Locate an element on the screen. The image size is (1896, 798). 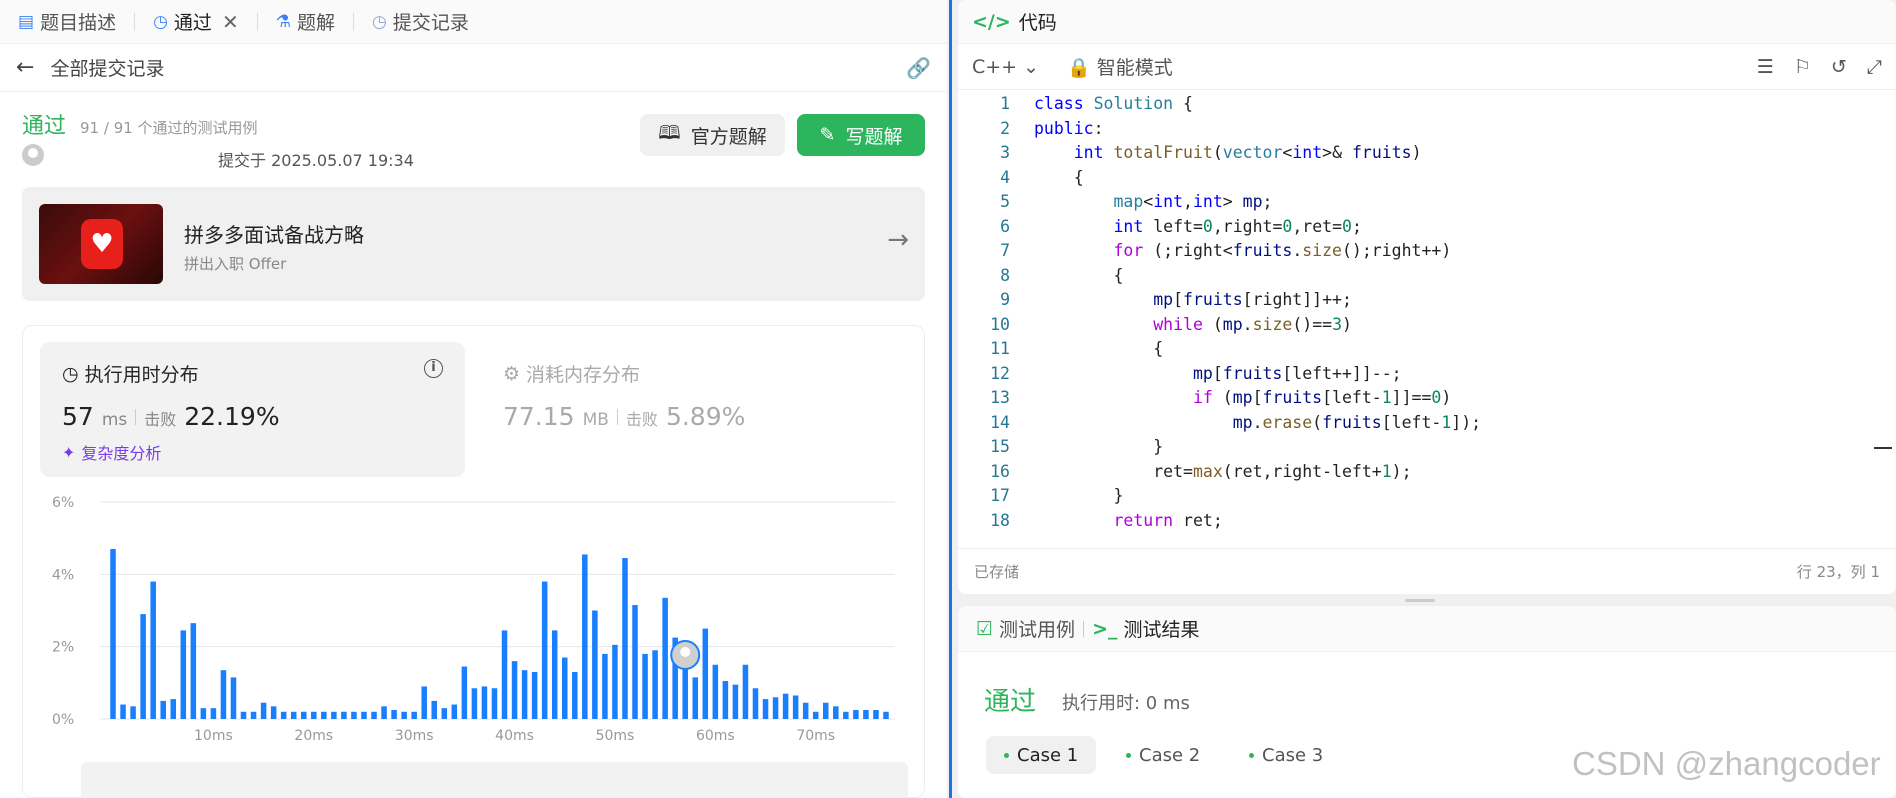
case-tab-2: Case 2 is located at coordinates (1163, 755).